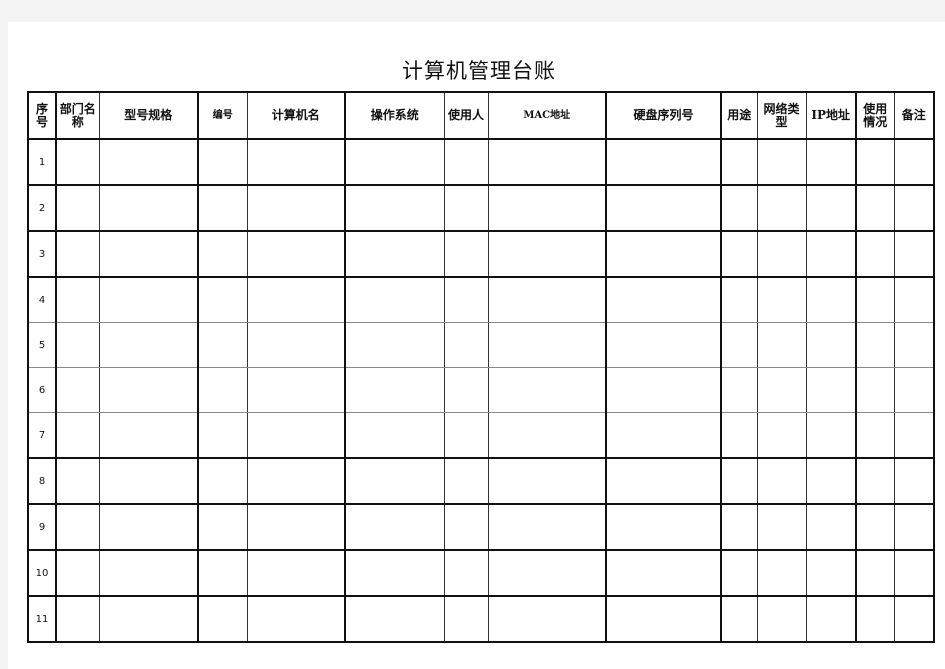  What do you see at coordinates (42, 345) in the screenshot?
I see `cell-seq: 5` at bounding box center [42, 345].